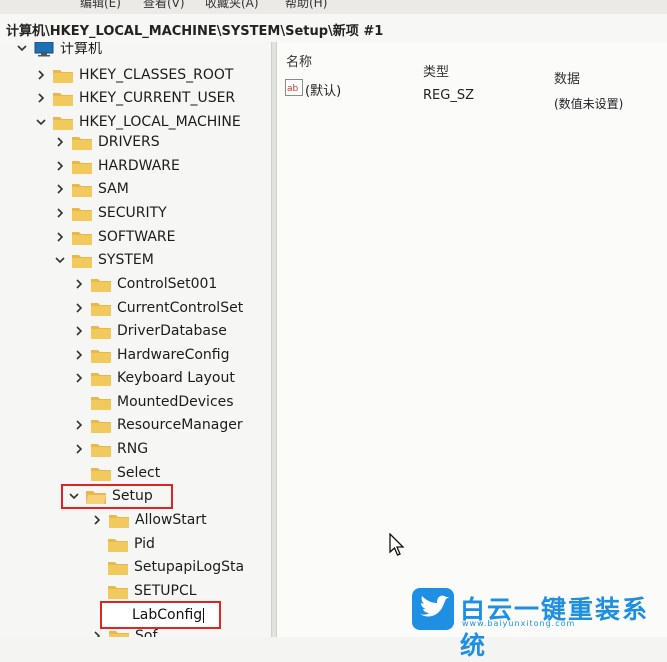 Image resolution: width=667 pixels, height=662 pixels. Describe the element at coordinates (448, 95) in the screenshot. I see `value-type: REG_SZ` at that location.